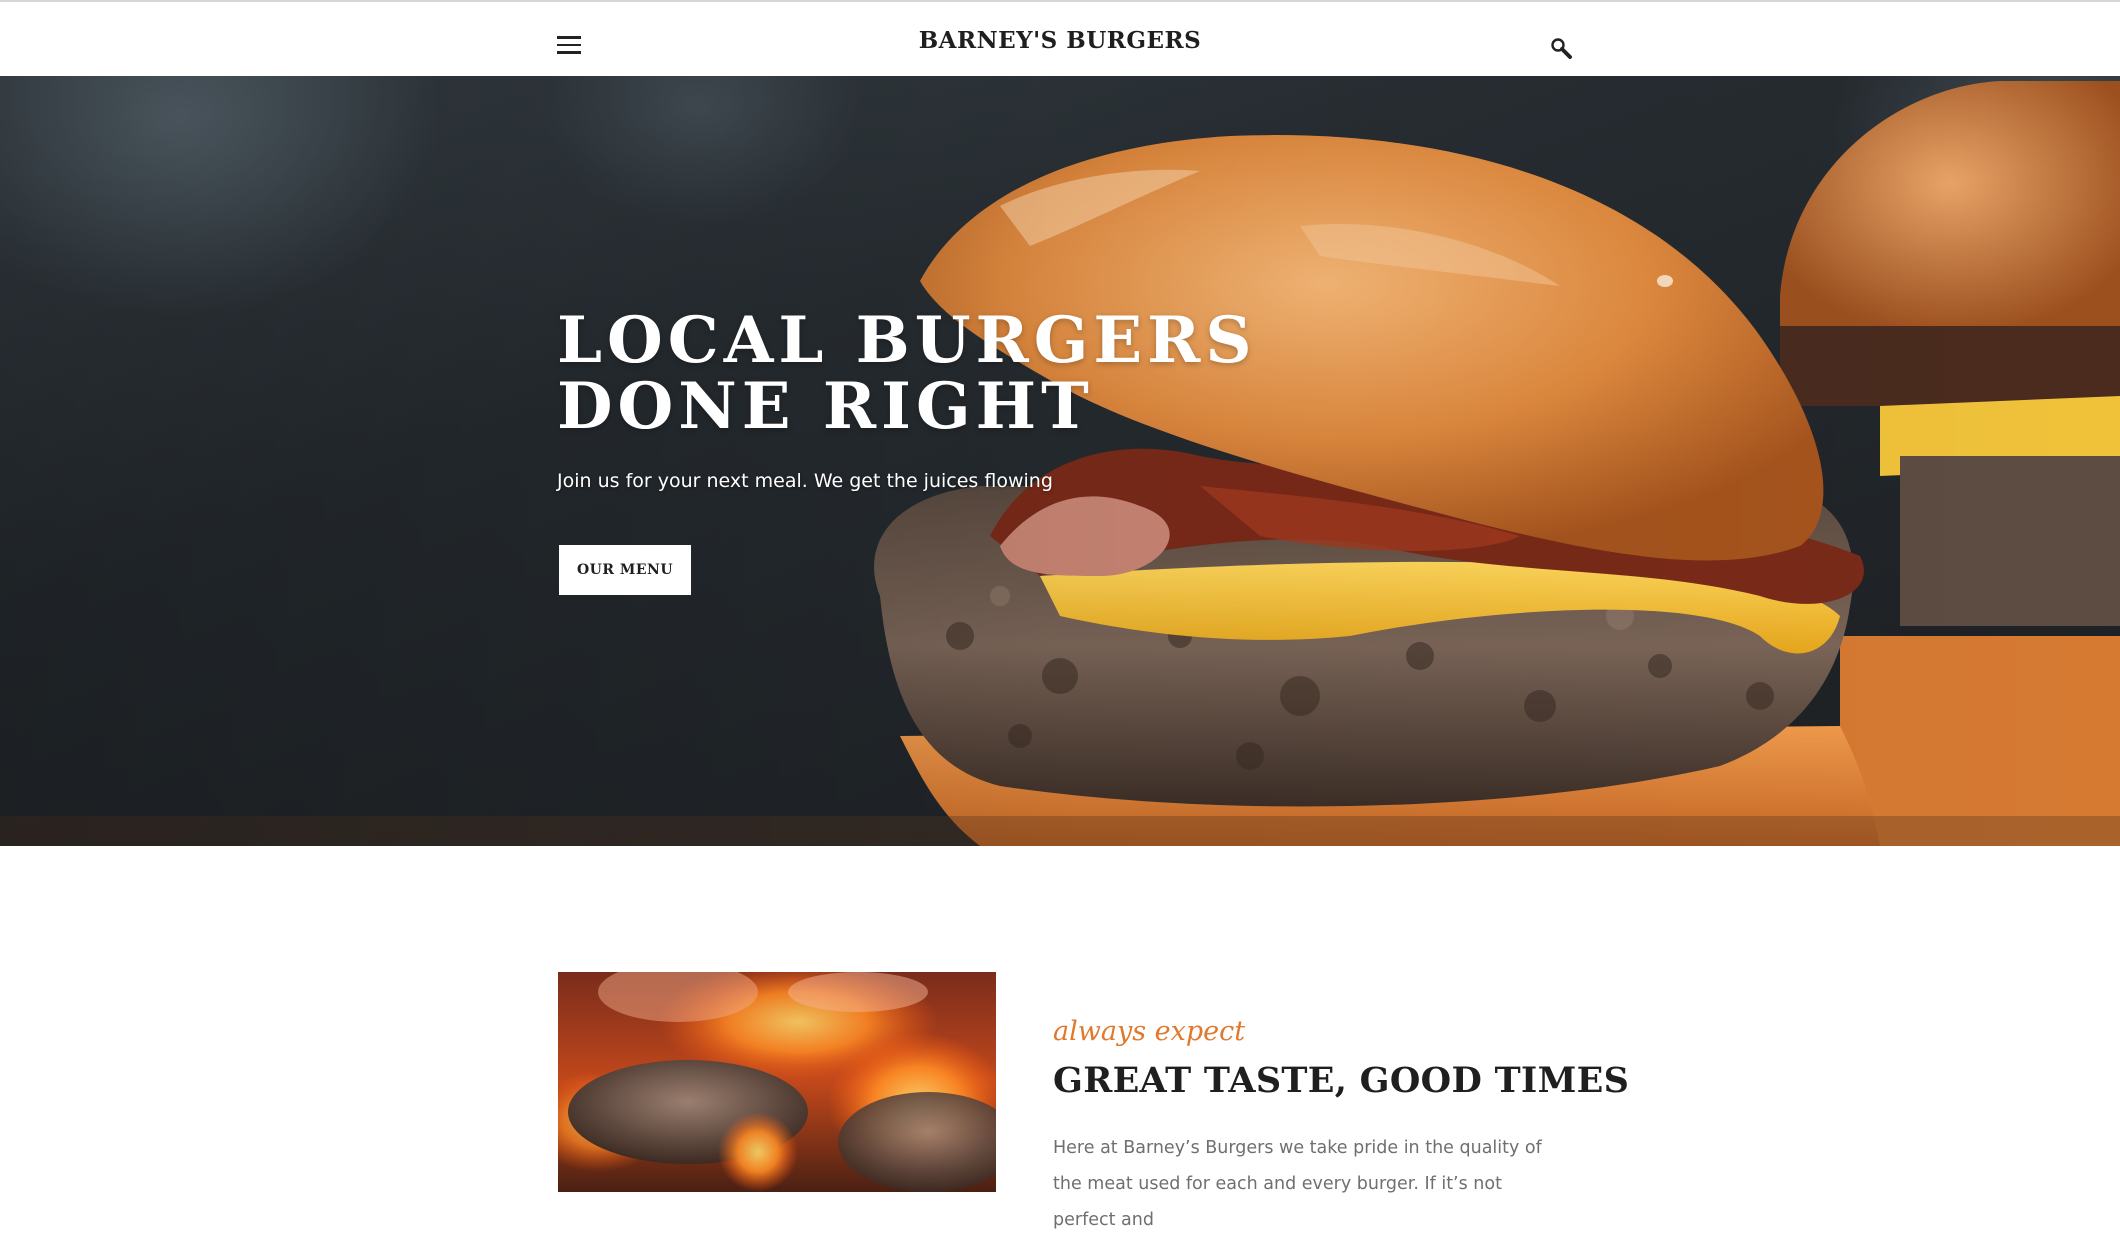  I want to click on hero-title: LOCAL BURGERS DONE RIGHT, so click(907, 373).